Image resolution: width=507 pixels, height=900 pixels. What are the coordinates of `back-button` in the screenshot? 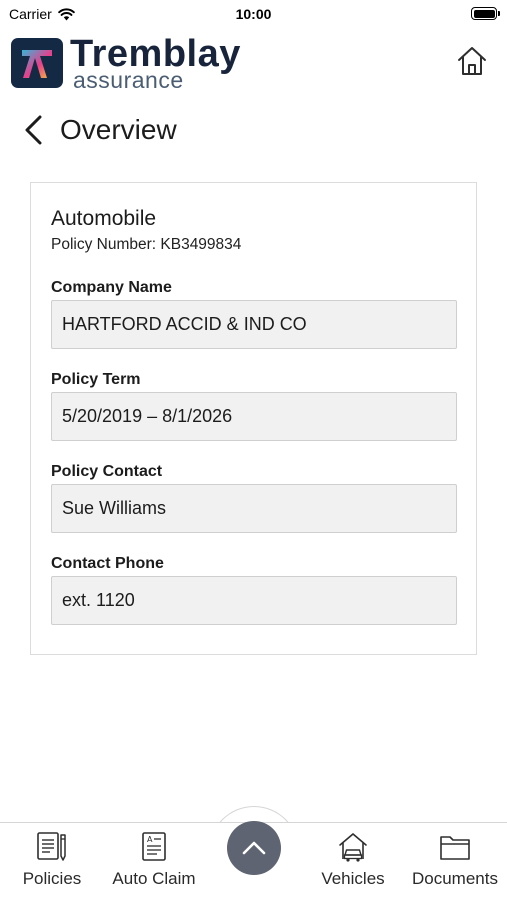 It's located at (41, 130).